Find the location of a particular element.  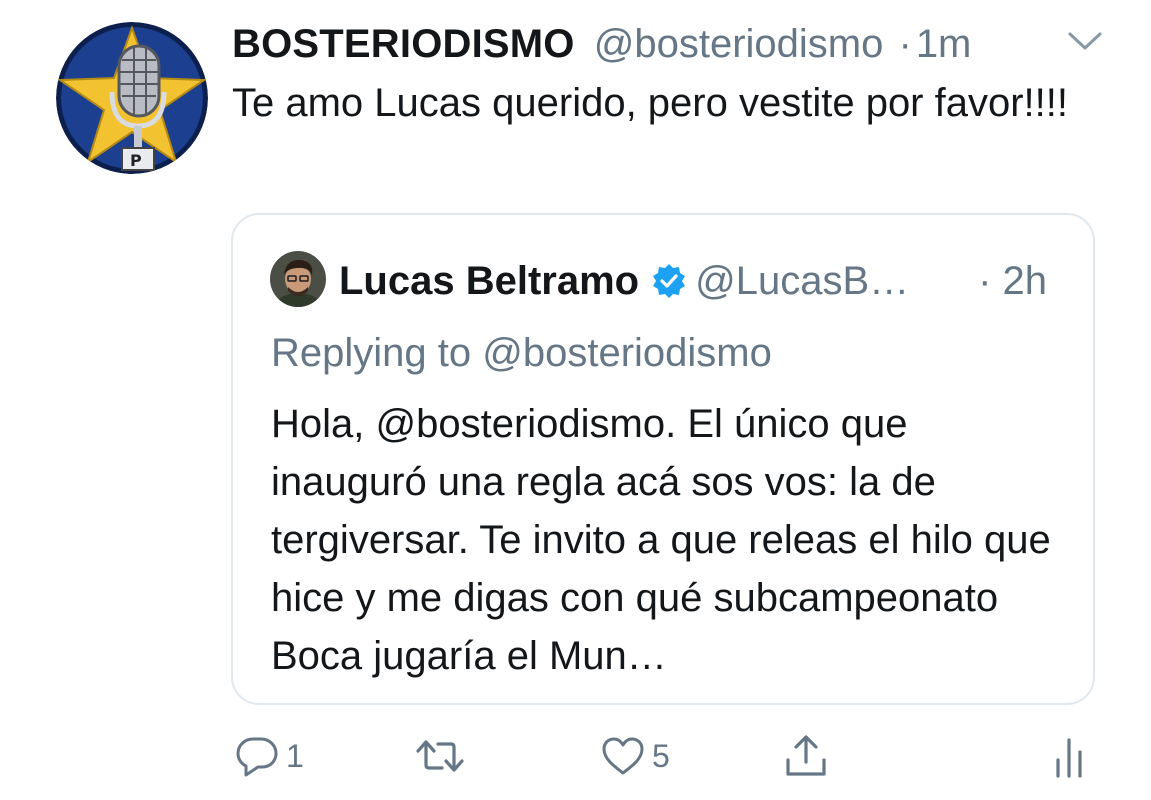

reply-icon is located at coordinates (257, 756).